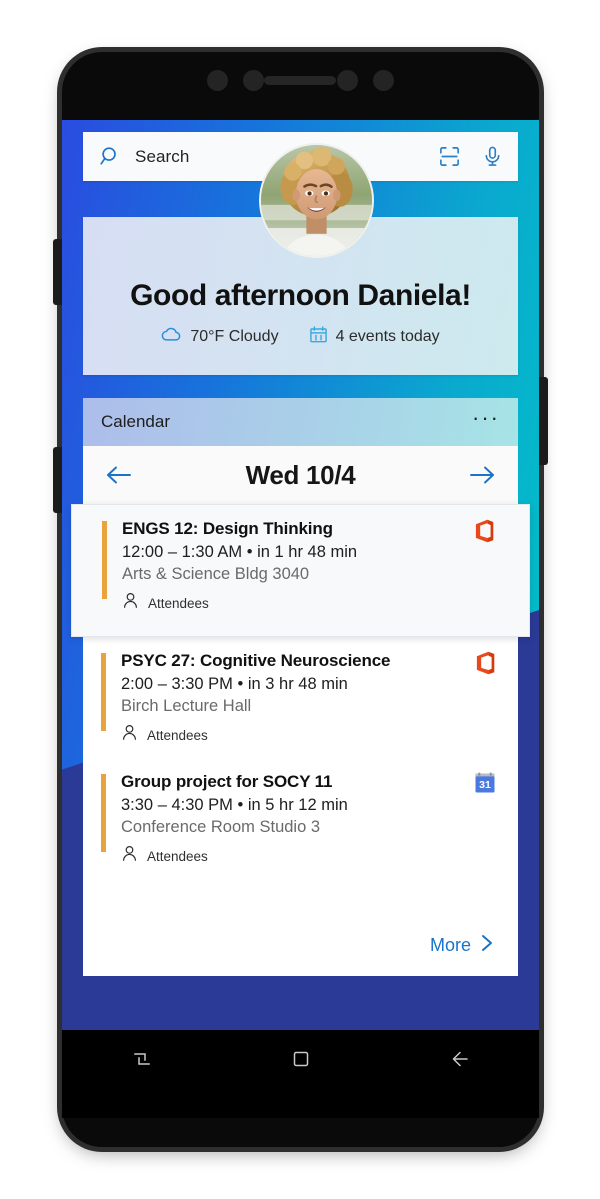 The image size is (600, 1199). What do you see at coordinates (543, 421) in the screenshot?
I see `power-button` at bounding box center [543, 421].